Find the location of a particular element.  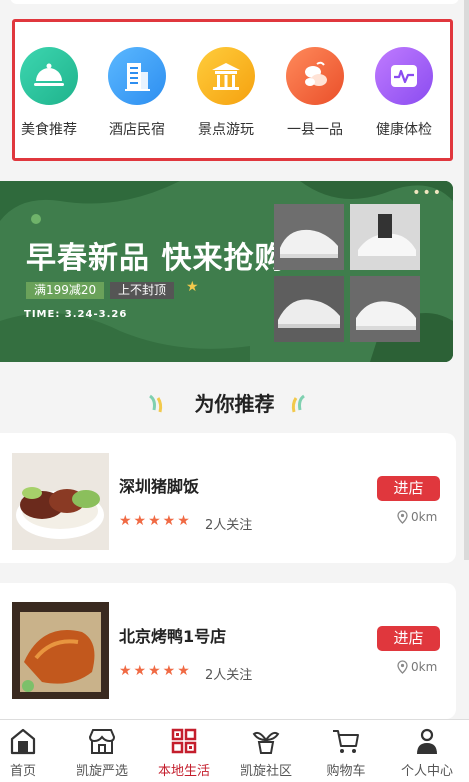

user-icon is located at coordinates (427, 741).